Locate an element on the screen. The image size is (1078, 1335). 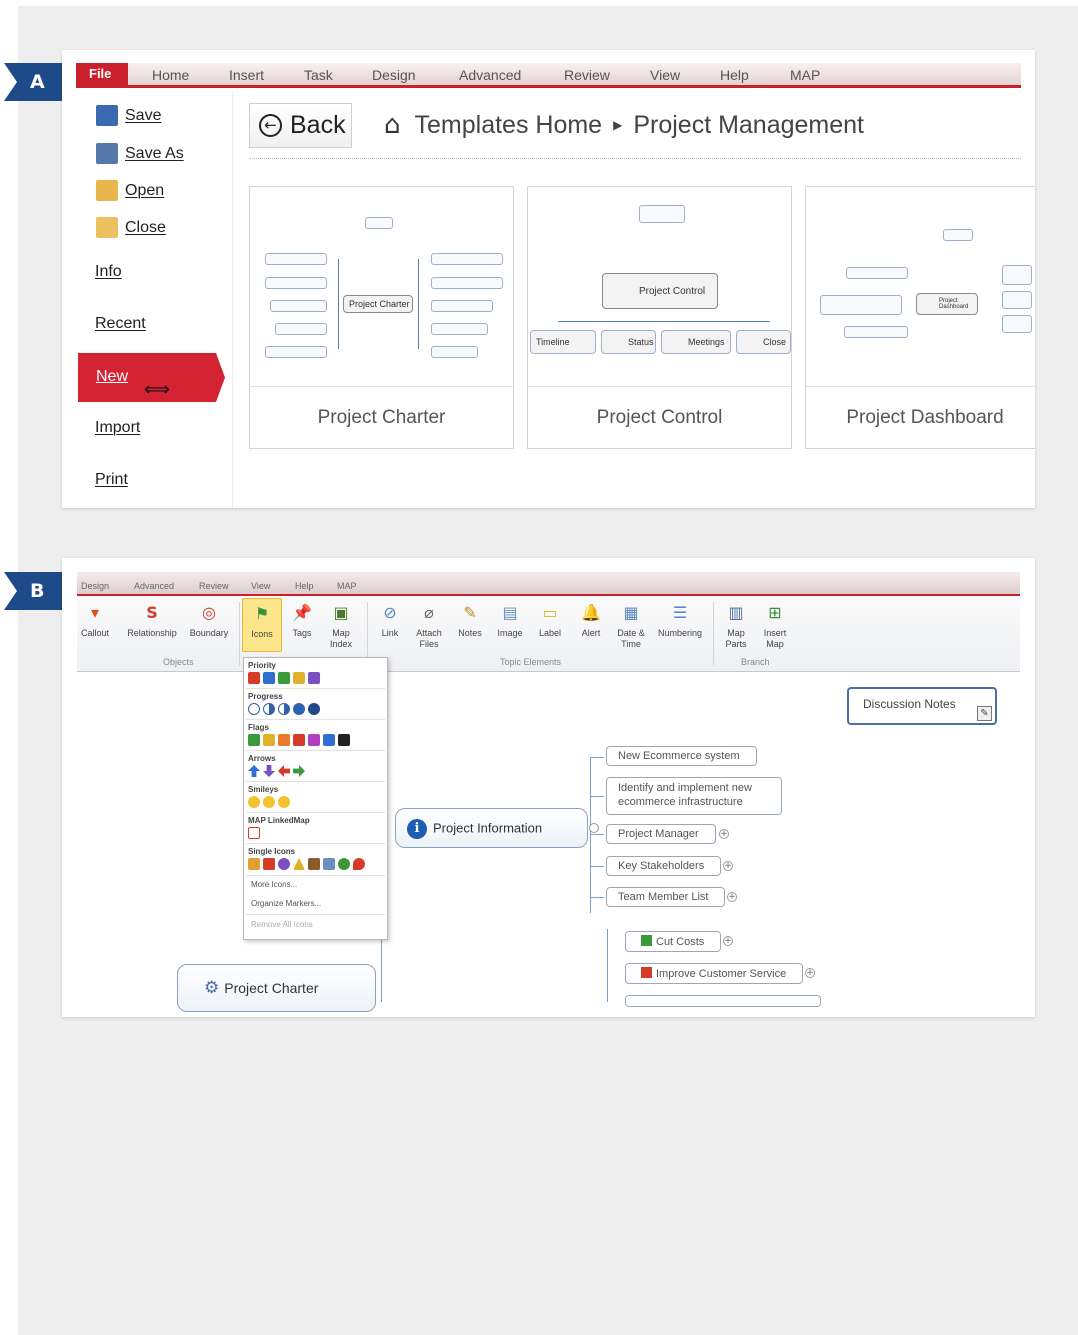
menu-advanced: Advanced is located at coordinates (490, 75).